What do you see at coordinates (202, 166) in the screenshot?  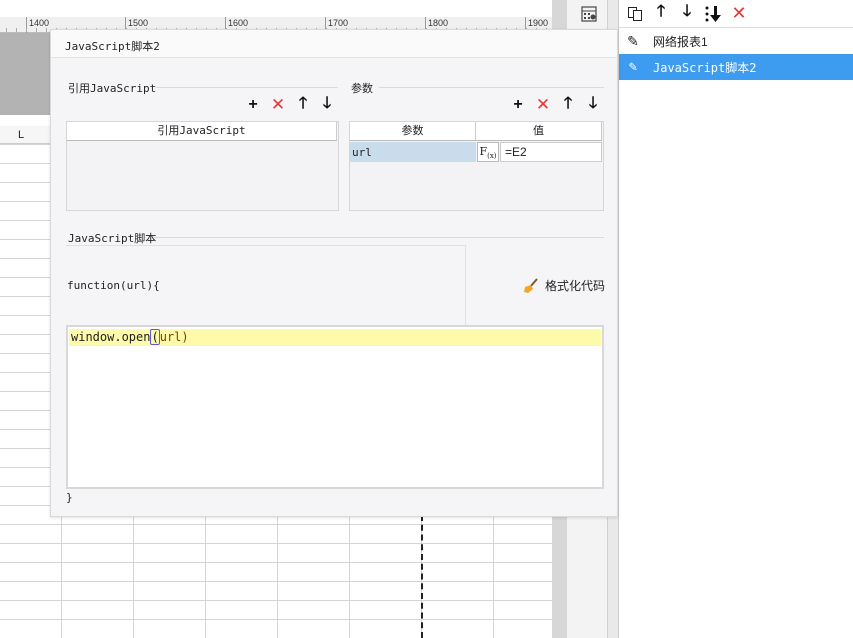 I see `ref-table: 引用JavaScript` at bounding box center [202, 166].